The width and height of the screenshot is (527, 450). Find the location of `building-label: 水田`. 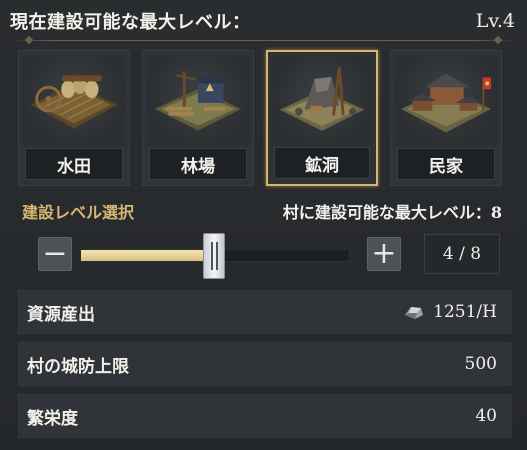

building-label: 水田 is located at coordinates (74, 164).